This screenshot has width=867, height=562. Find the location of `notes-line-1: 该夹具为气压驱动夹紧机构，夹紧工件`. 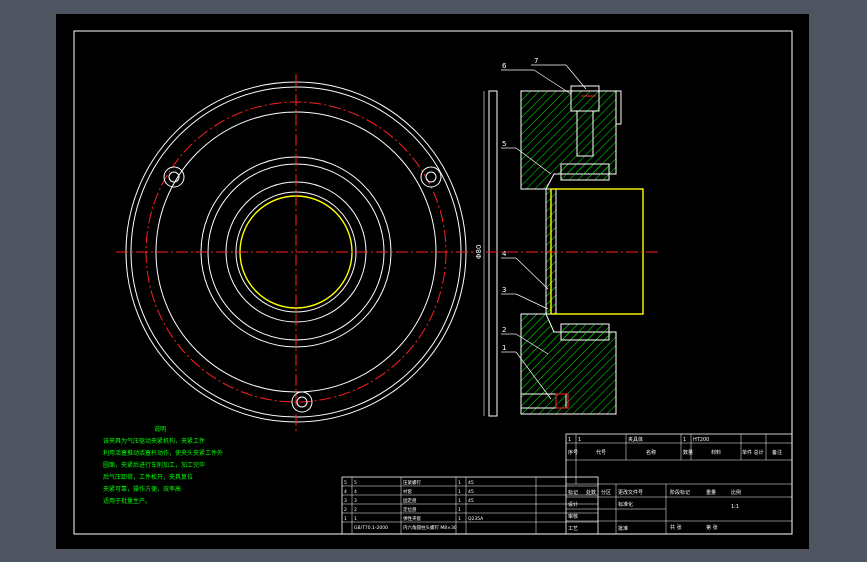

notes-line-1: 该夹具为气压驱动夹紧机构，夹紧工件 is located at coordinates (154, 441).